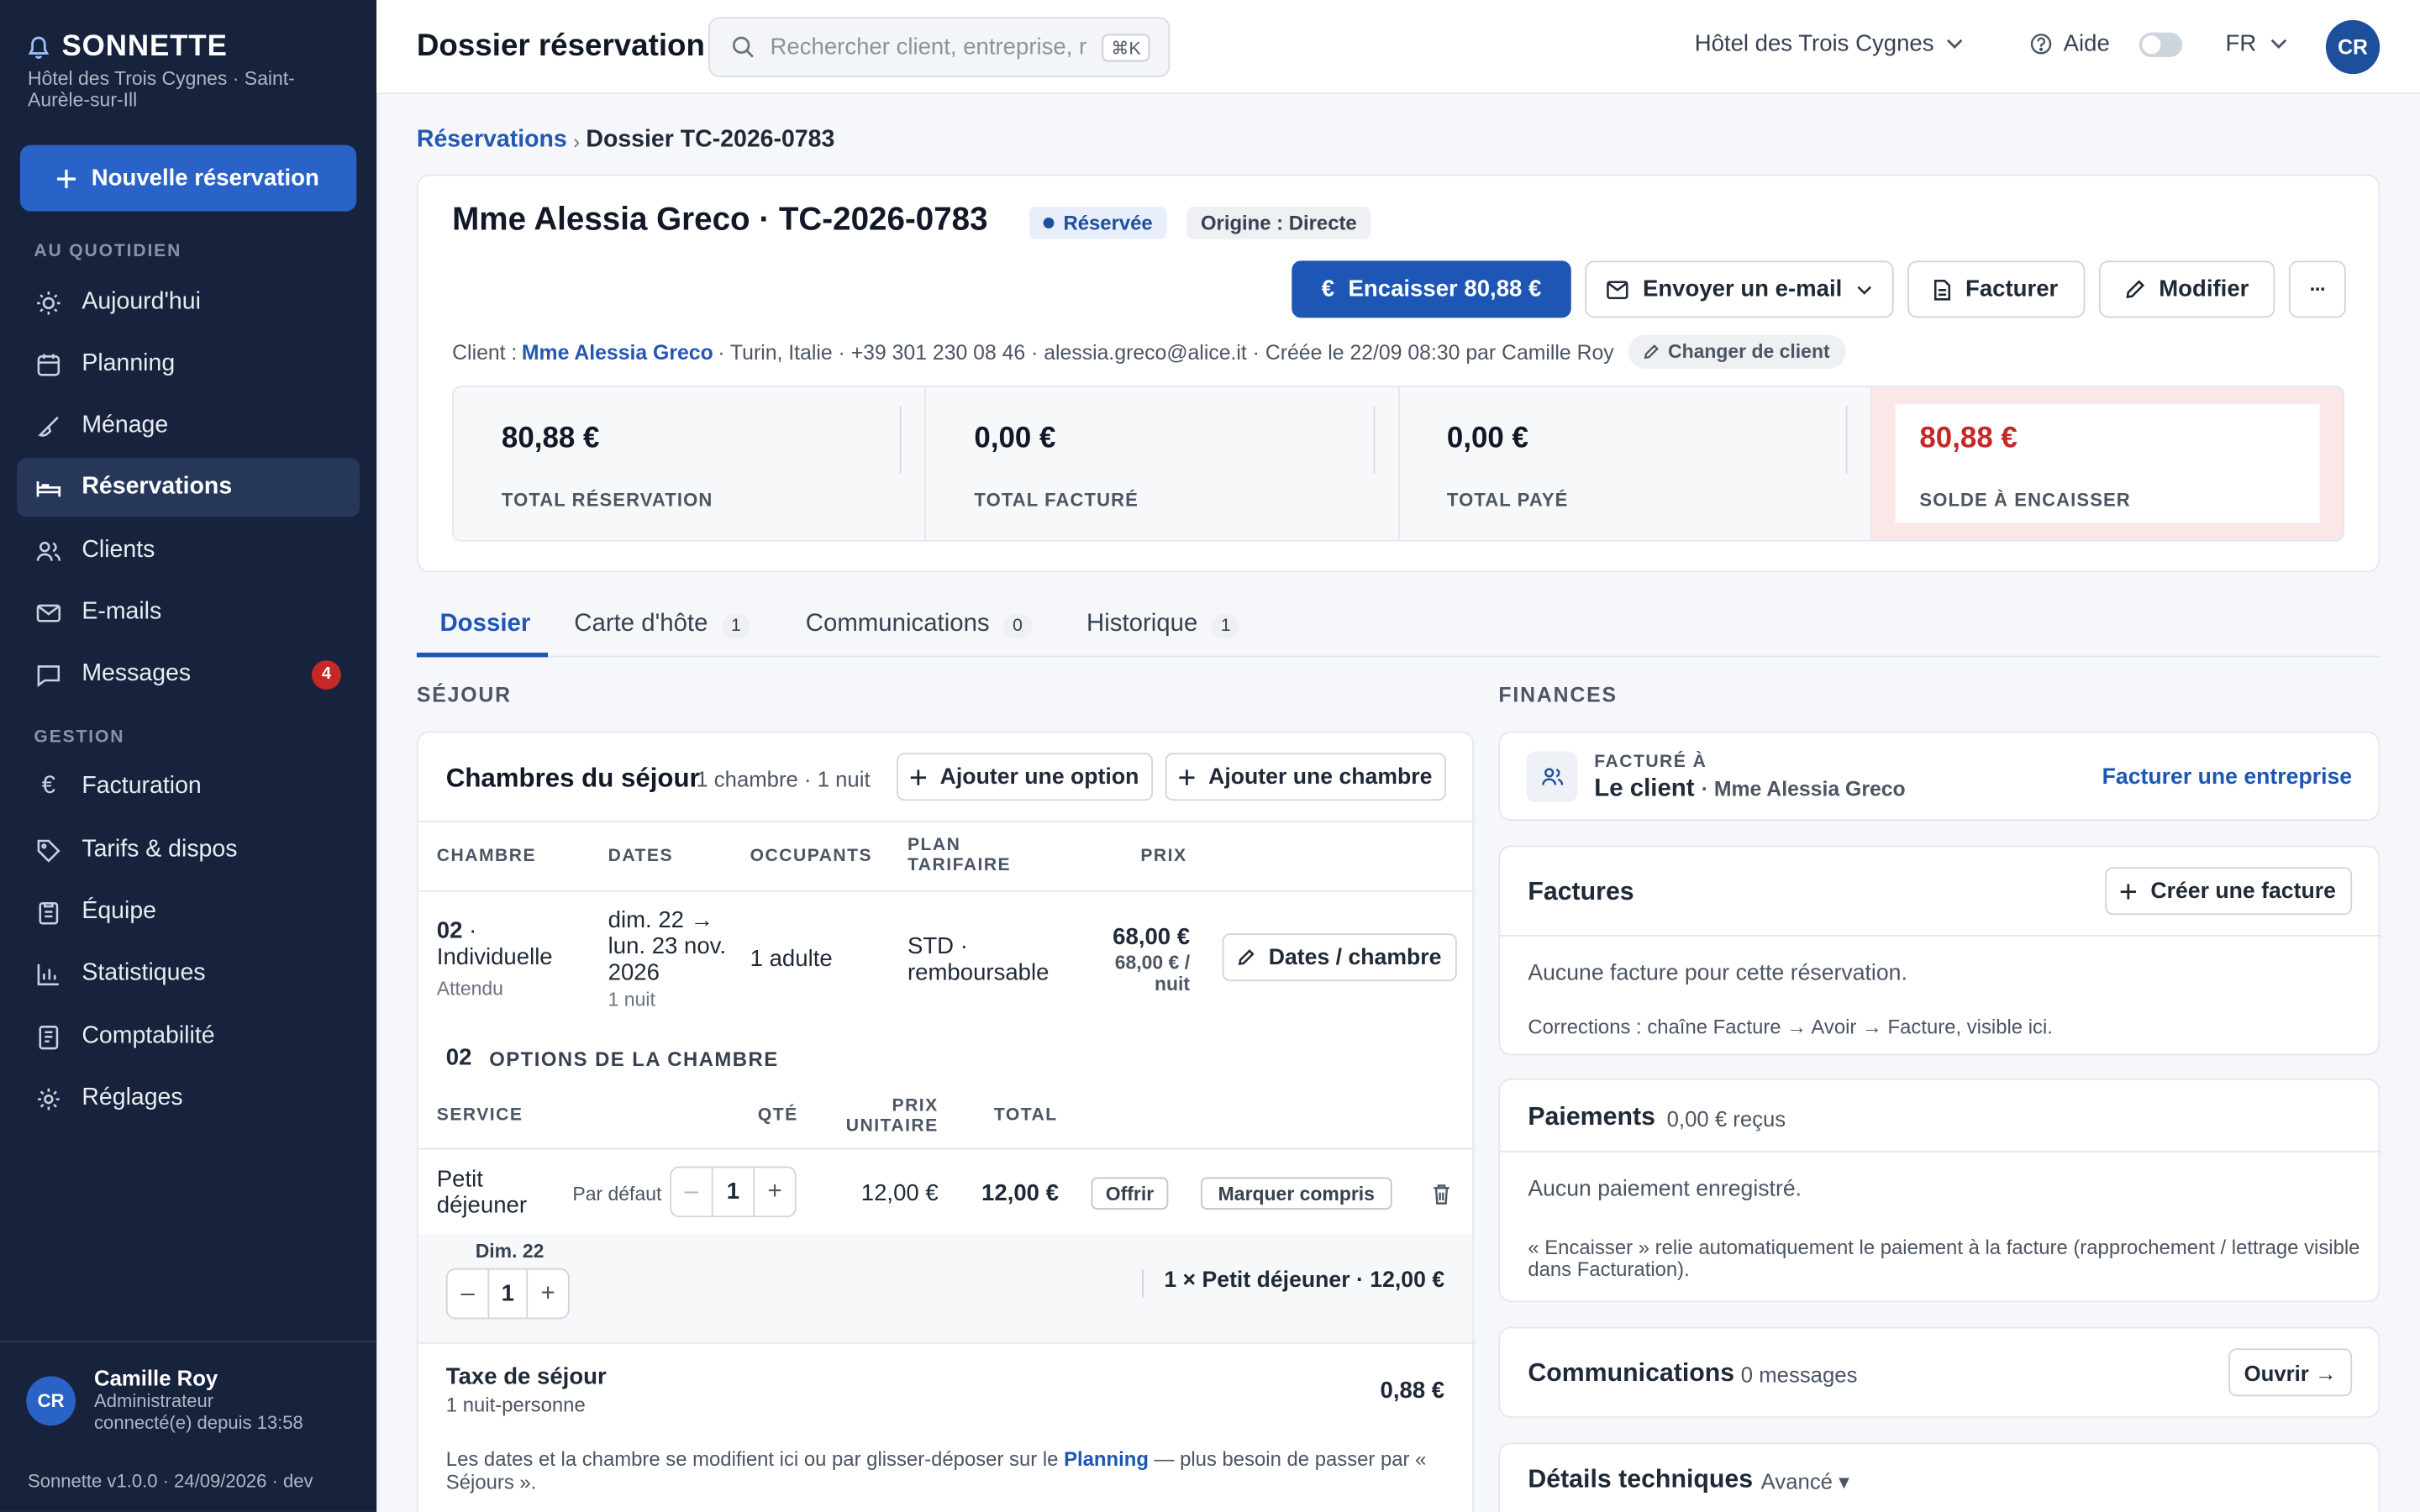 This screenshot has width=2420, height=1512. I want to click on sidebar-item-settings: Réglages, so click(188, 1098).